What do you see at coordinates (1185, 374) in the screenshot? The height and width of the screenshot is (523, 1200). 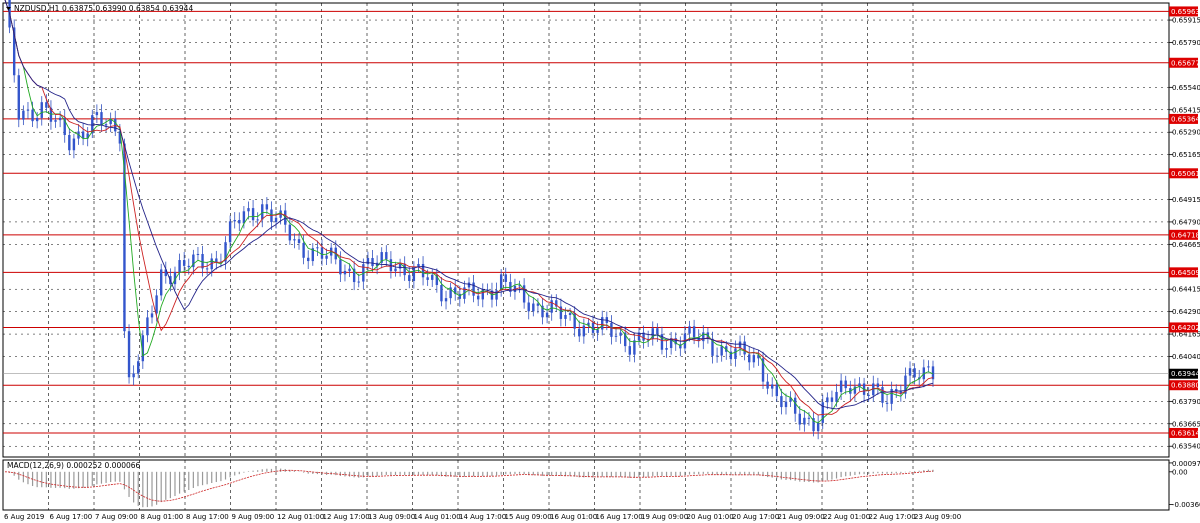 I see `current-price-label: 0.63944` at bounding box center [1185, 374].